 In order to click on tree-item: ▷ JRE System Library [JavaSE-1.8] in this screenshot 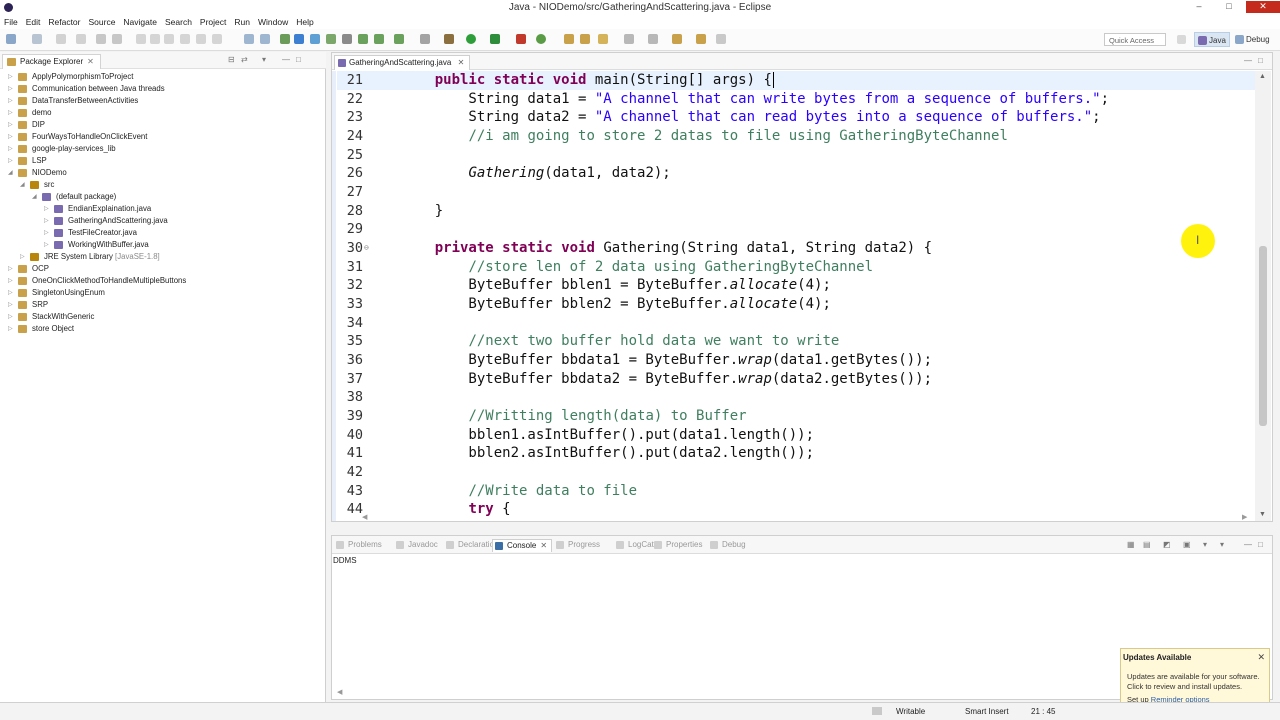, I will do `click(163, 257)`.